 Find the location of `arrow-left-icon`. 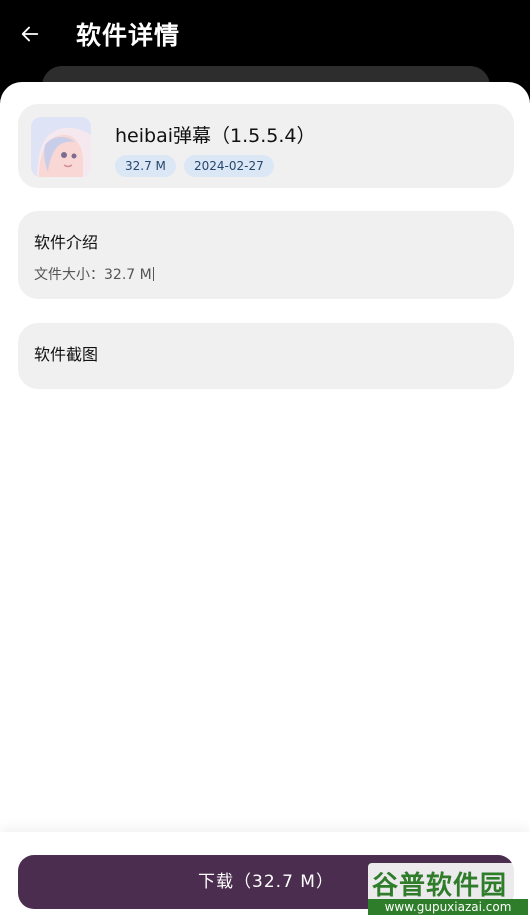

arrow-left-icon is located at coordinates (30, 34).